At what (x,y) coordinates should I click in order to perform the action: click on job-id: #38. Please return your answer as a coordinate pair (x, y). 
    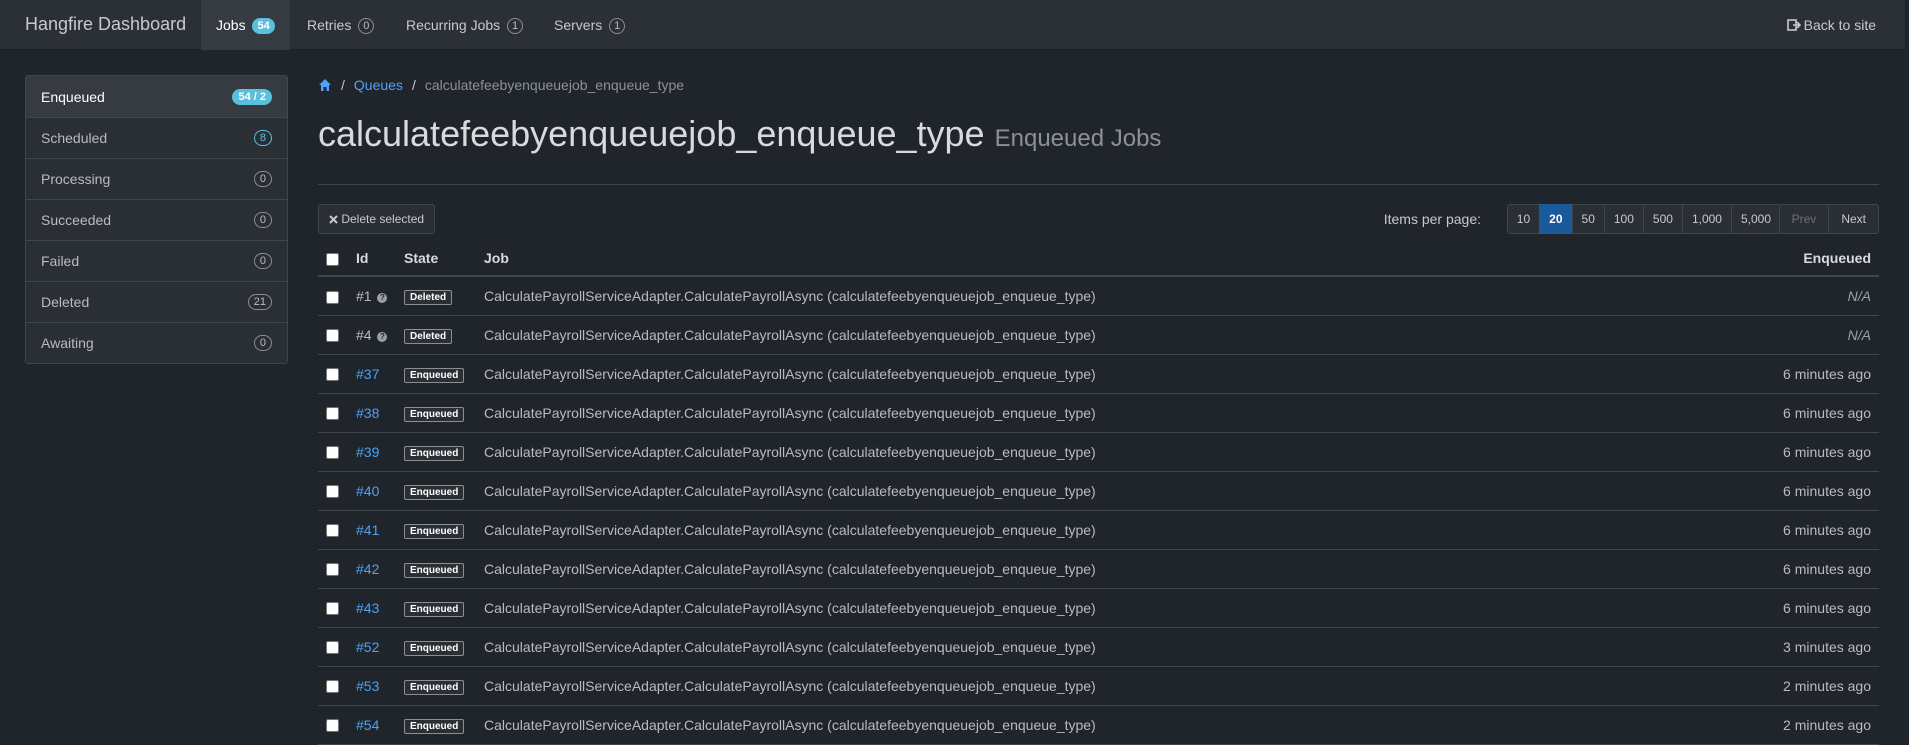
    Looking at the image, I should click on (367, 413).